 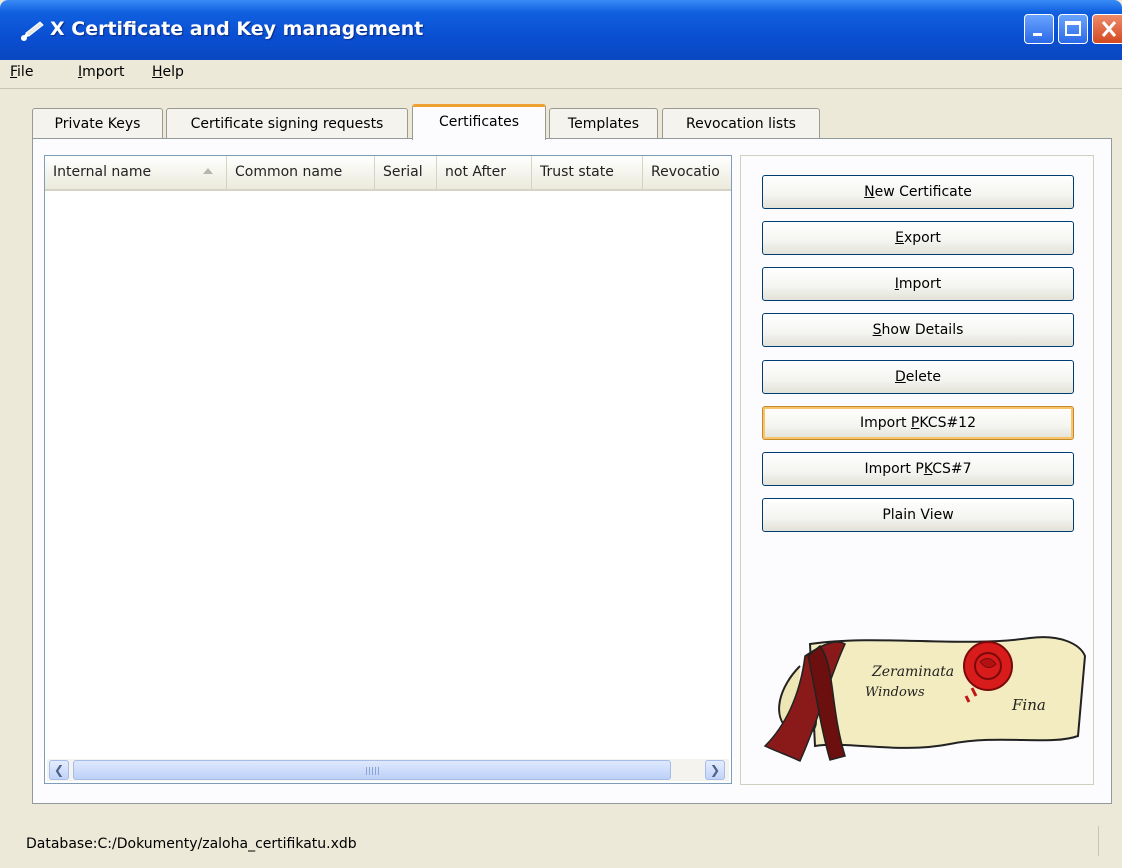 I want to click on column-trust-state: Trust state, so click(x=587, y=172).